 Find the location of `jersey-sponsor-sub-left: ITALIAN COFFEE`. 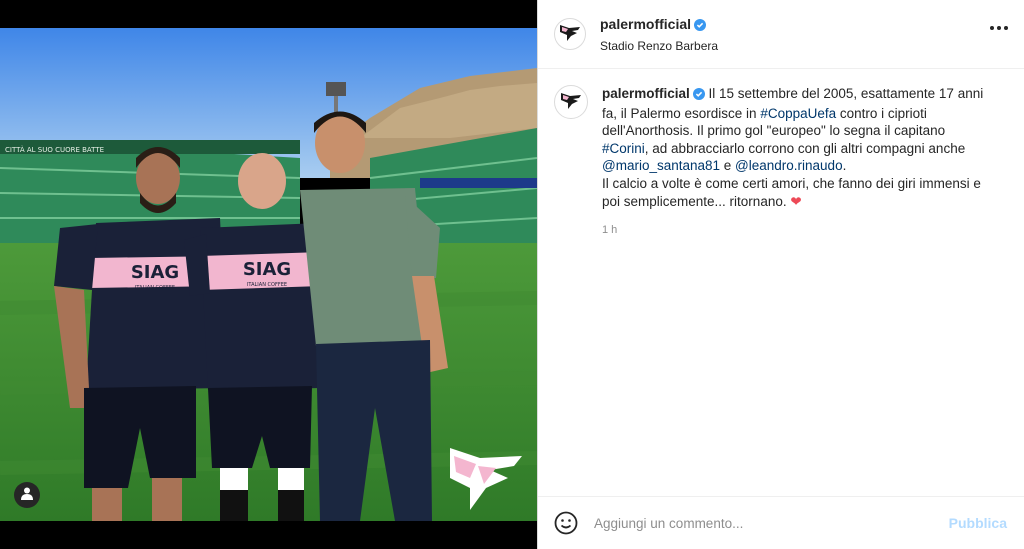

jersey-sponsor-sub-left: ITALIAN COFFEE is located at coordinates (155, 288).